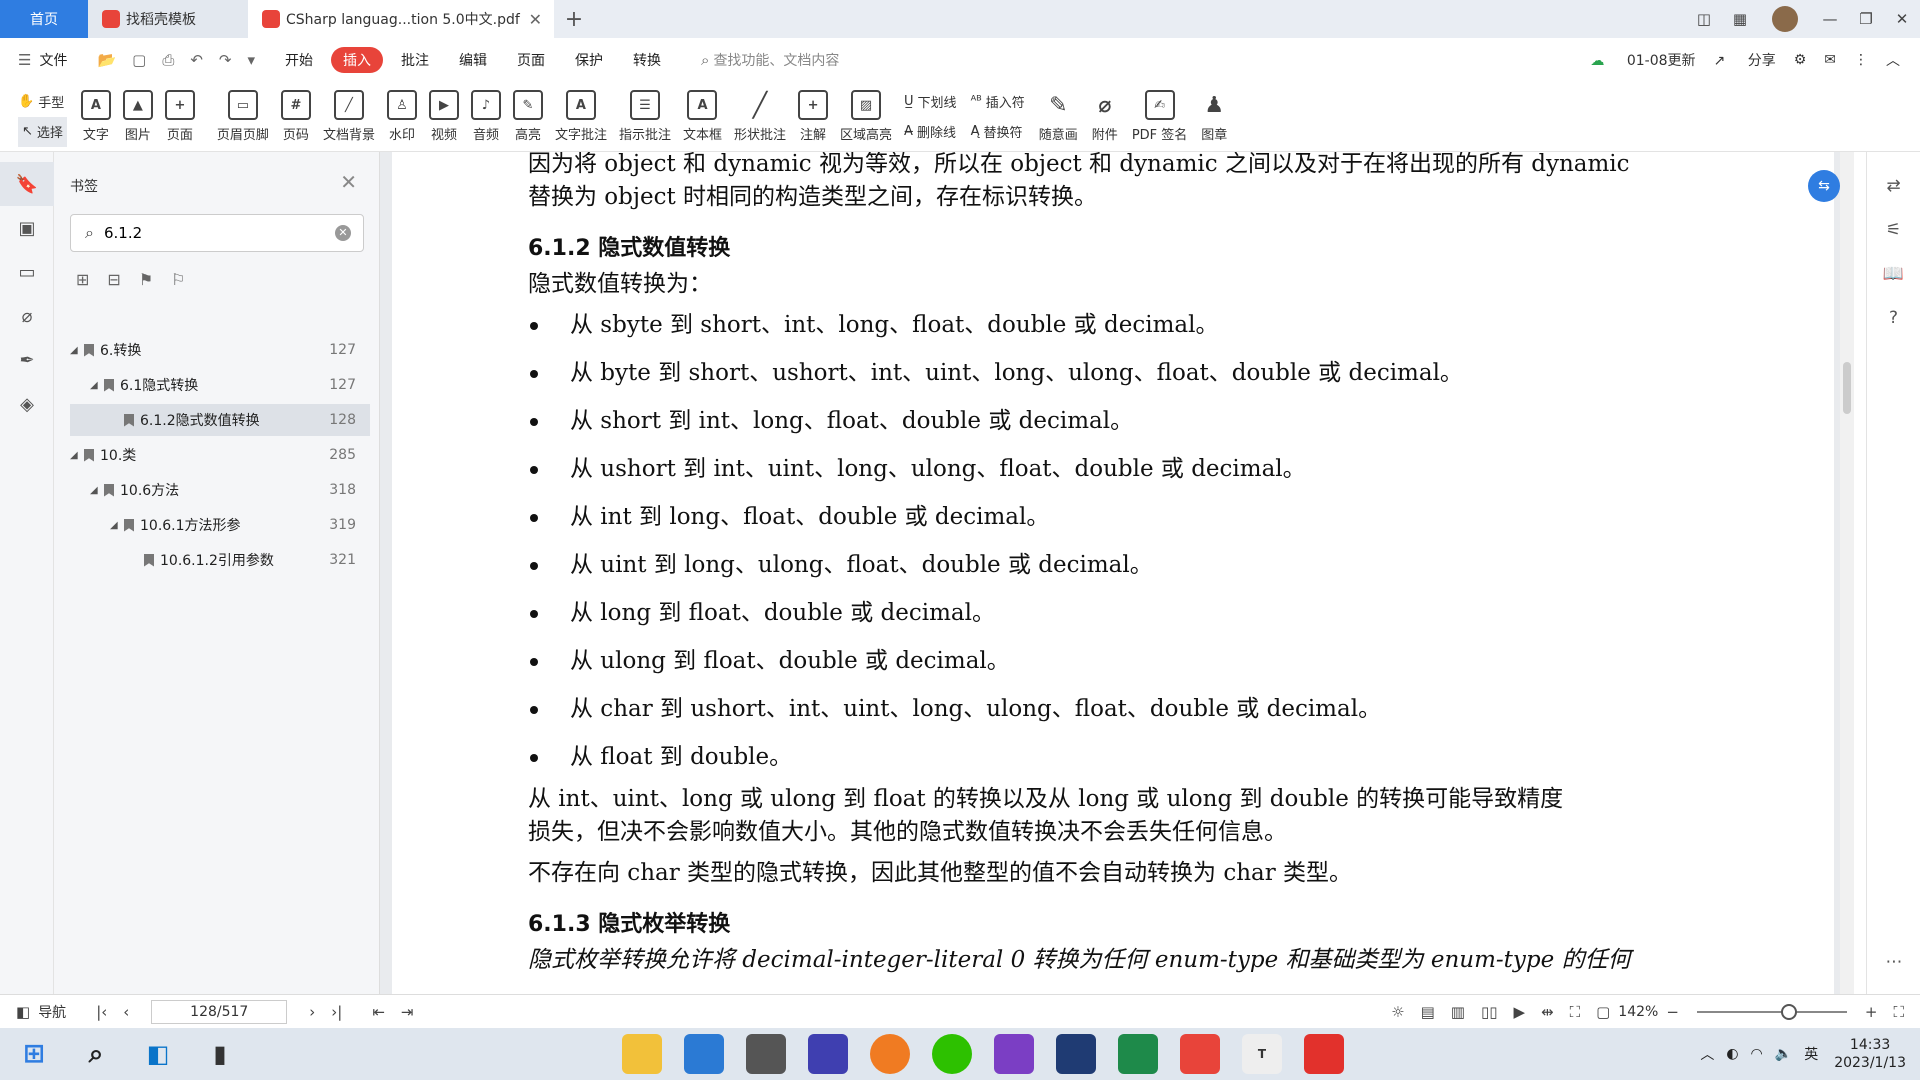 The height and width of the screenshot is (1080, 1920). Describe the element at coordinates (1200, 1054) in the screenshot. I see `wps-icon` at that location.